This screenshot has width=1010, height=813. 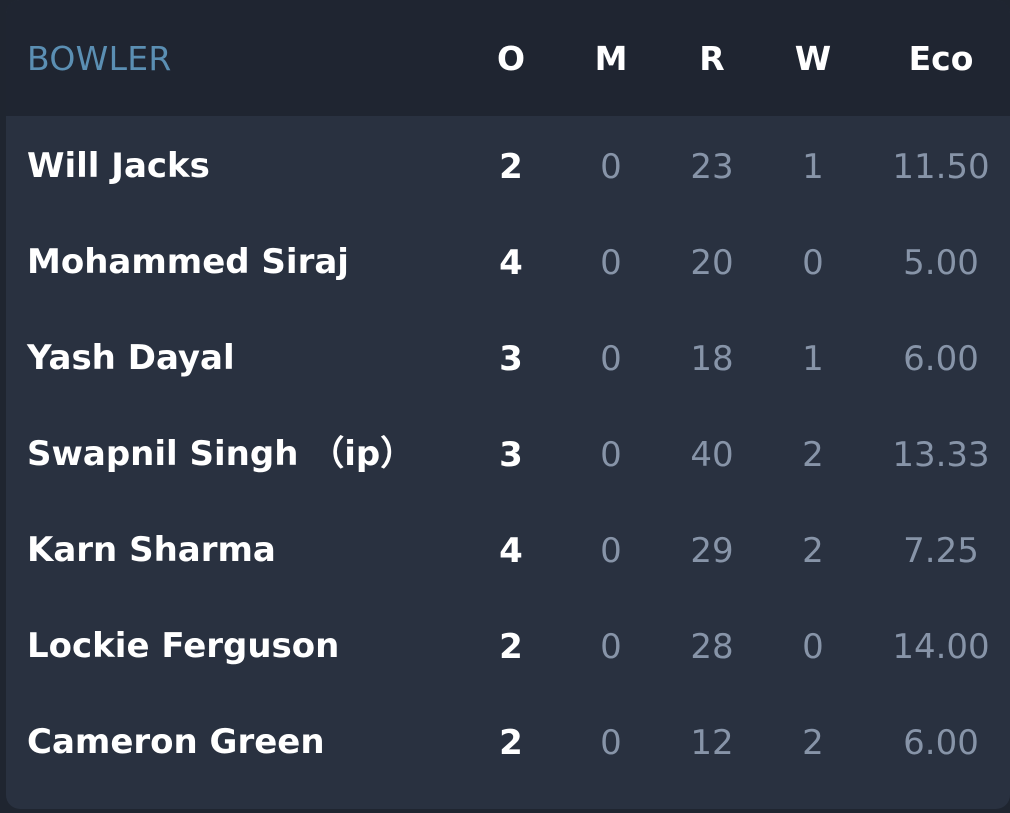 What do you see at coordinates (118, 166) in the screenshot?
I see `bowler-name: Will Jacks` at bounding box center [118, 166].